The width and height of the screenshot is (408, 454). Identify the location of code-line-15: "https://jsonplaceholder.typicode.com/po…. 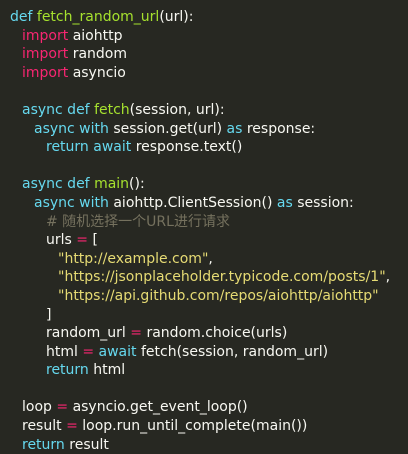
(209, 277).